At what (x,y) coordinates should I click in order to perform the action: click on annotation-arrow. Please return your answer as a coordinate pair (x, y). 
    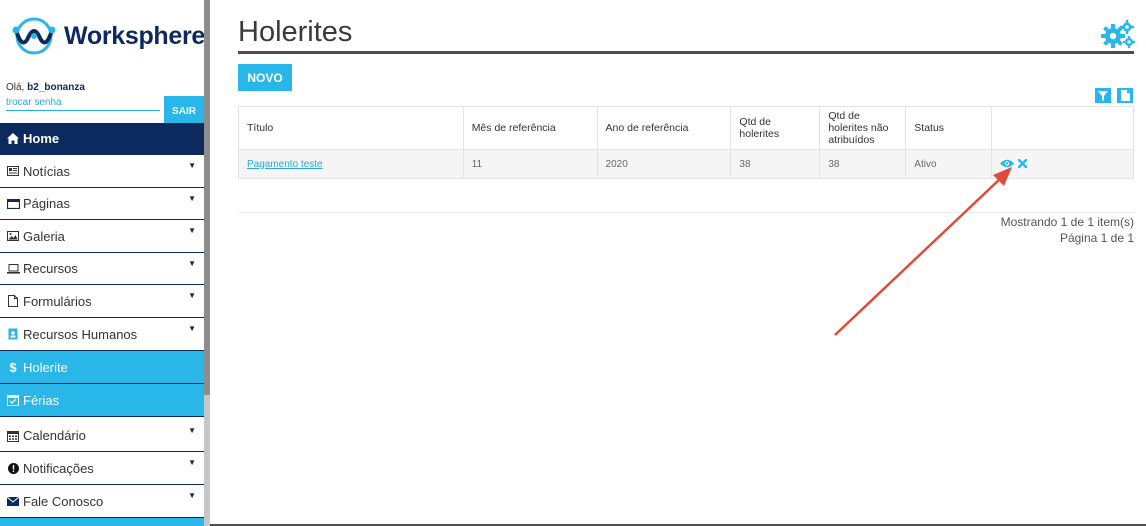
    Looking at the image, I should click on (923, 251).